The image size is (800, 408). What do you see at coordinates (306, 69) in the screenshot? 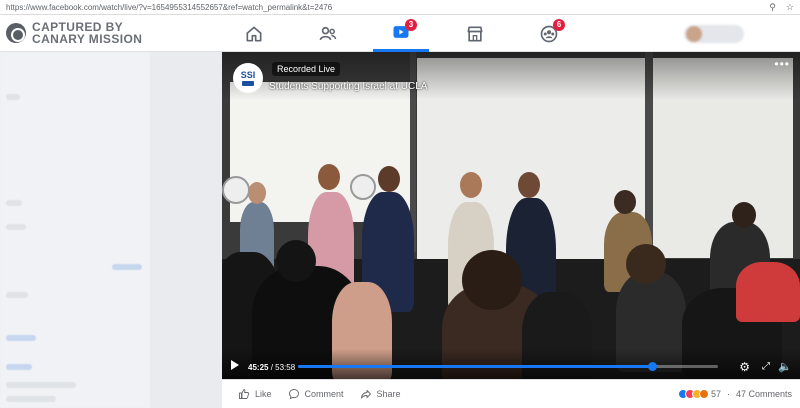
I see `recorded-live-badge: Recorded Live` at bounding box center [306, 69].